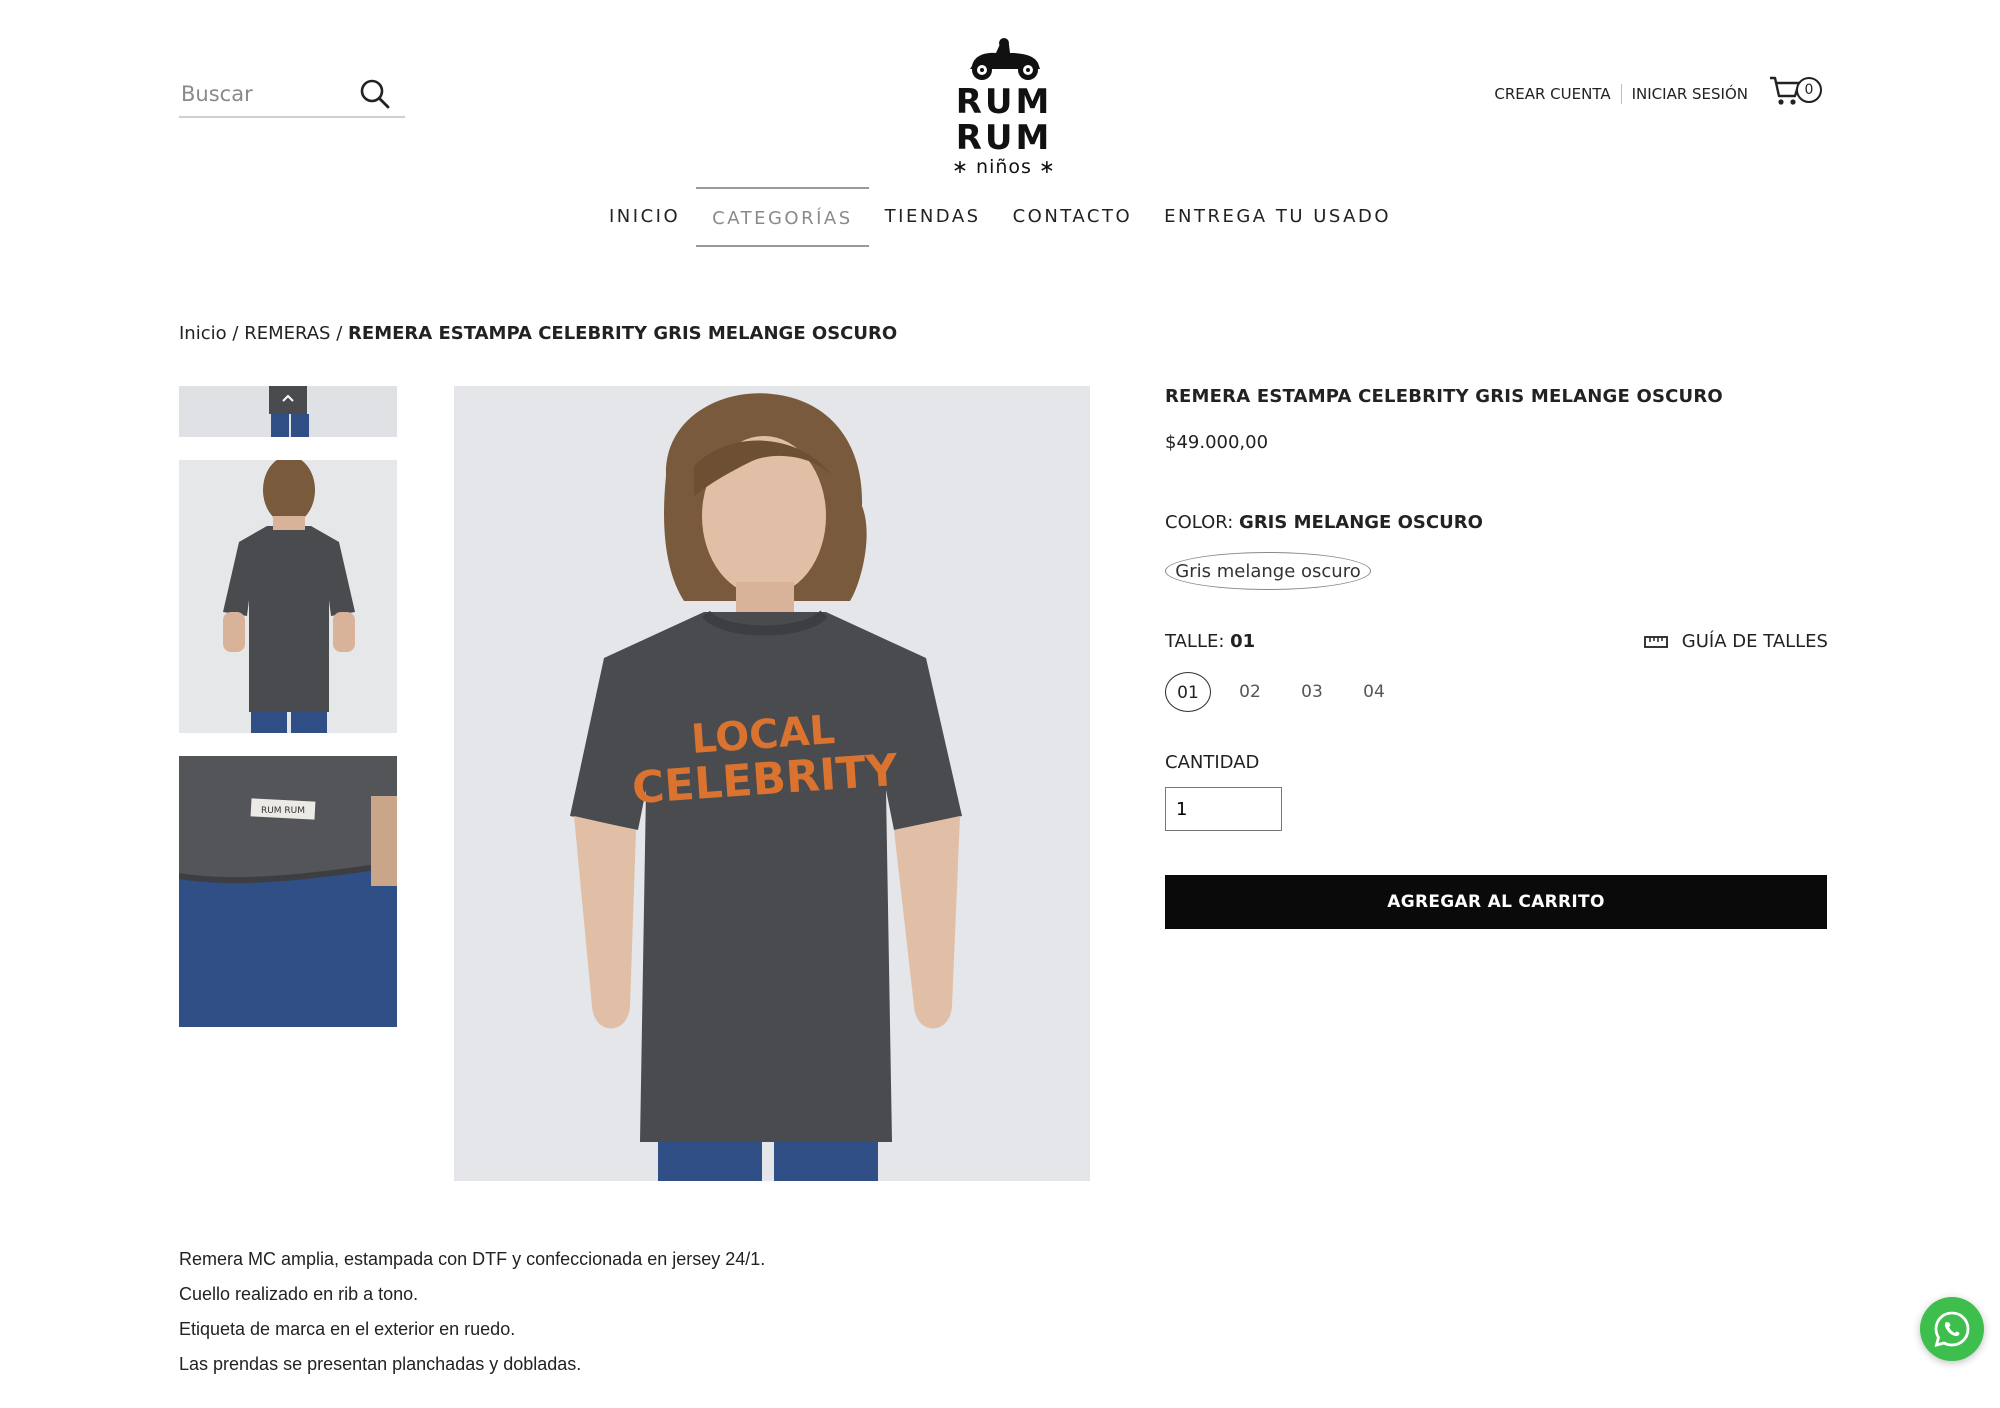  I want to click on breadcrumb-category: REMERAS, so click(287, 333).